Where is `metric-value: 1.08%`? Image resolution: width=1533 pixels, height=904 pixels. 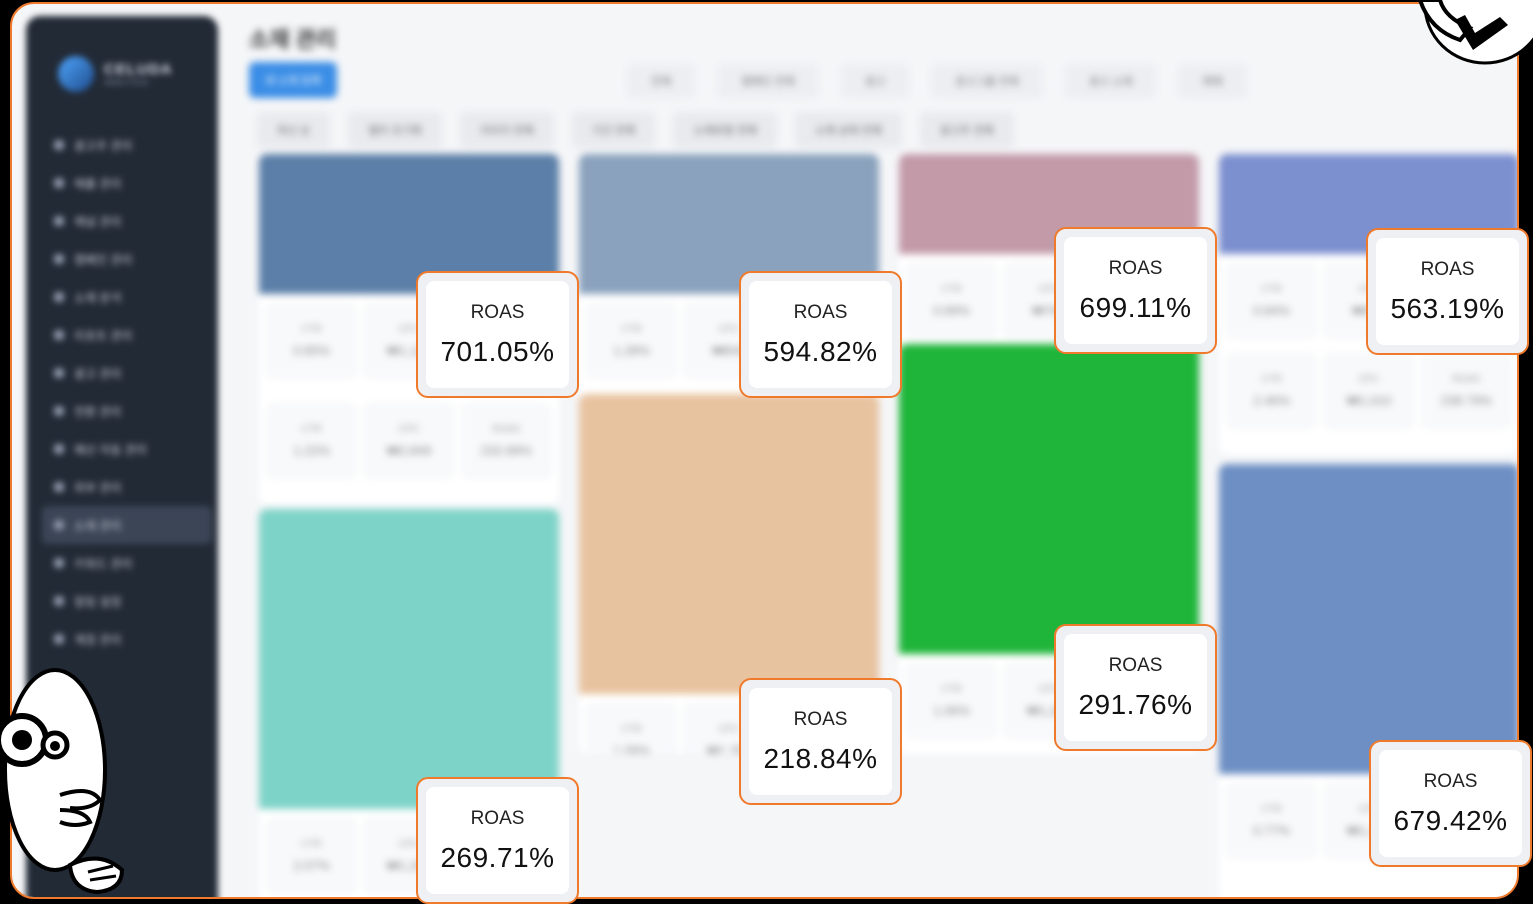
metric-value: 1.08% is located at coordinates (632, 748).